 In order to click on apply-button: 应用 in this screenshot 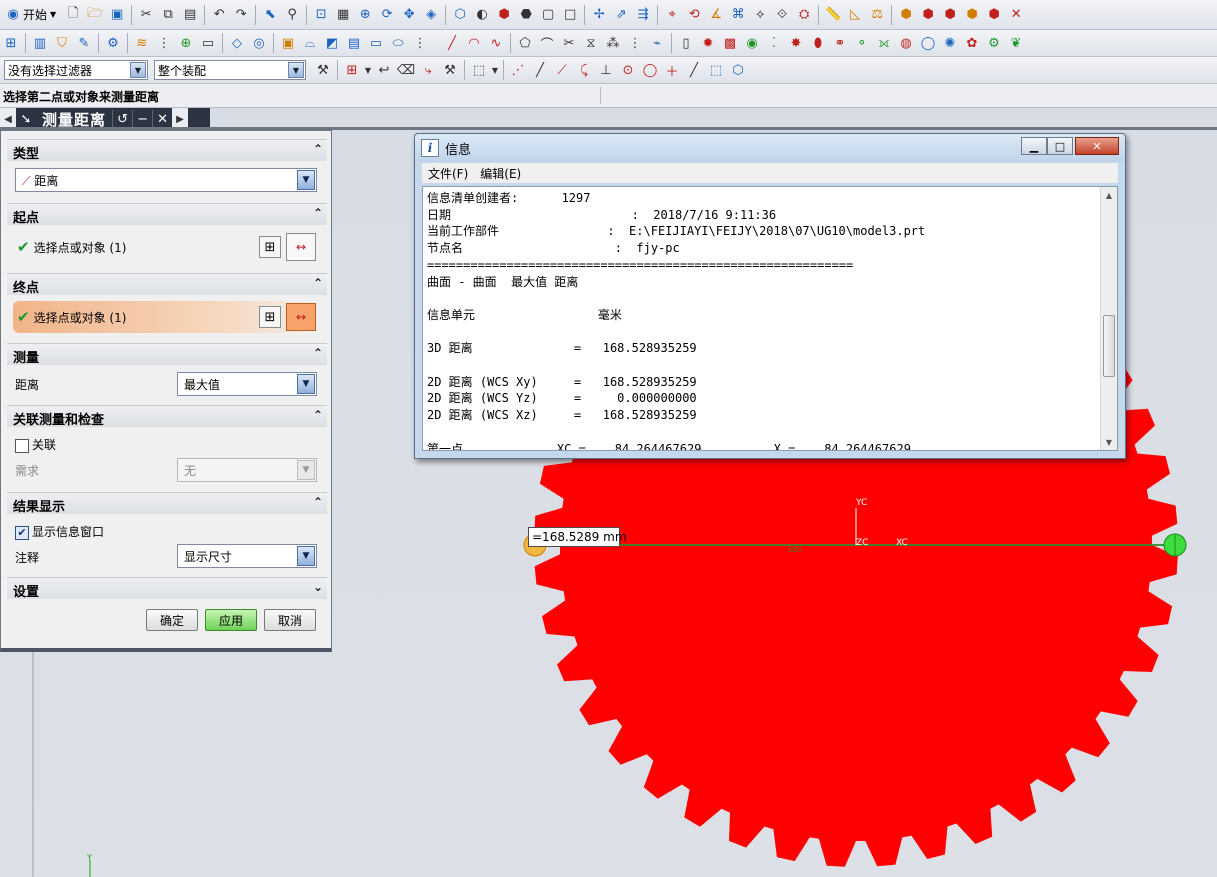, I will do `click(231, 620)`.